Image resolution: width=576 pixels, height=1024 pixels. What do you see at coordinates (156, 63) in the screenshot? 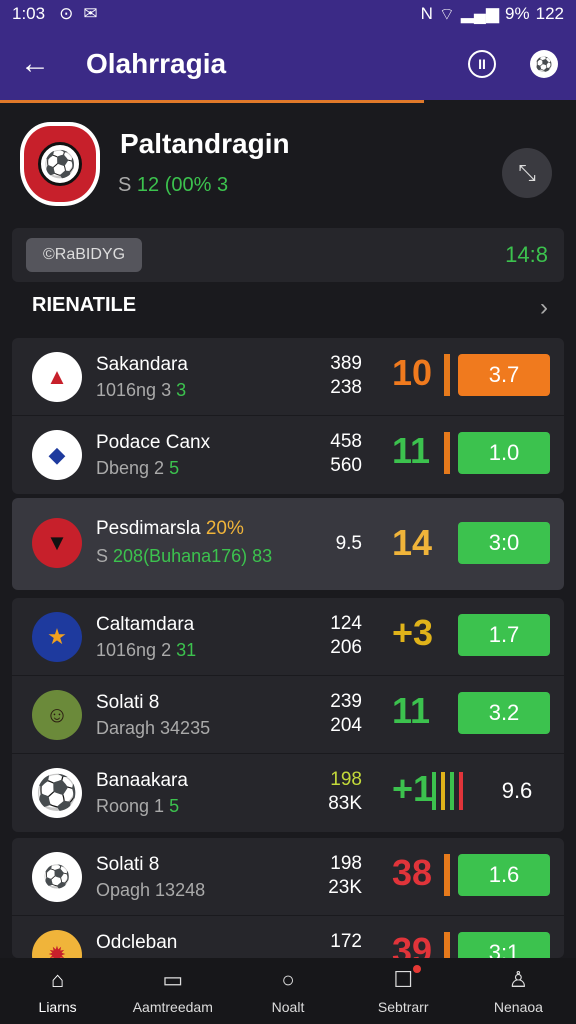
I see `page-title: Olahrragia` at bounding box center [156, 63].